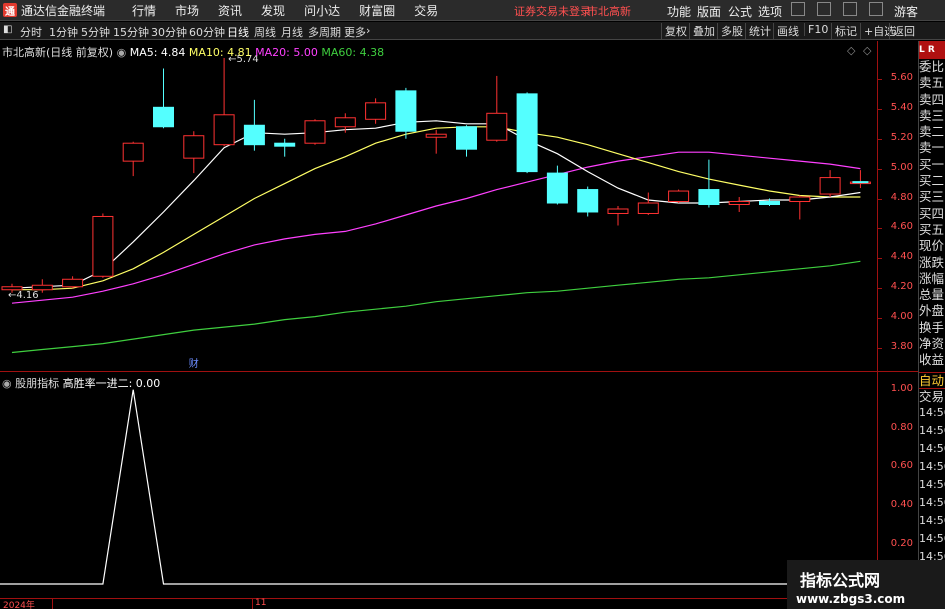 The image size is (945, 609). I want to click on period-15min: 15分钟, so click(131, 32).